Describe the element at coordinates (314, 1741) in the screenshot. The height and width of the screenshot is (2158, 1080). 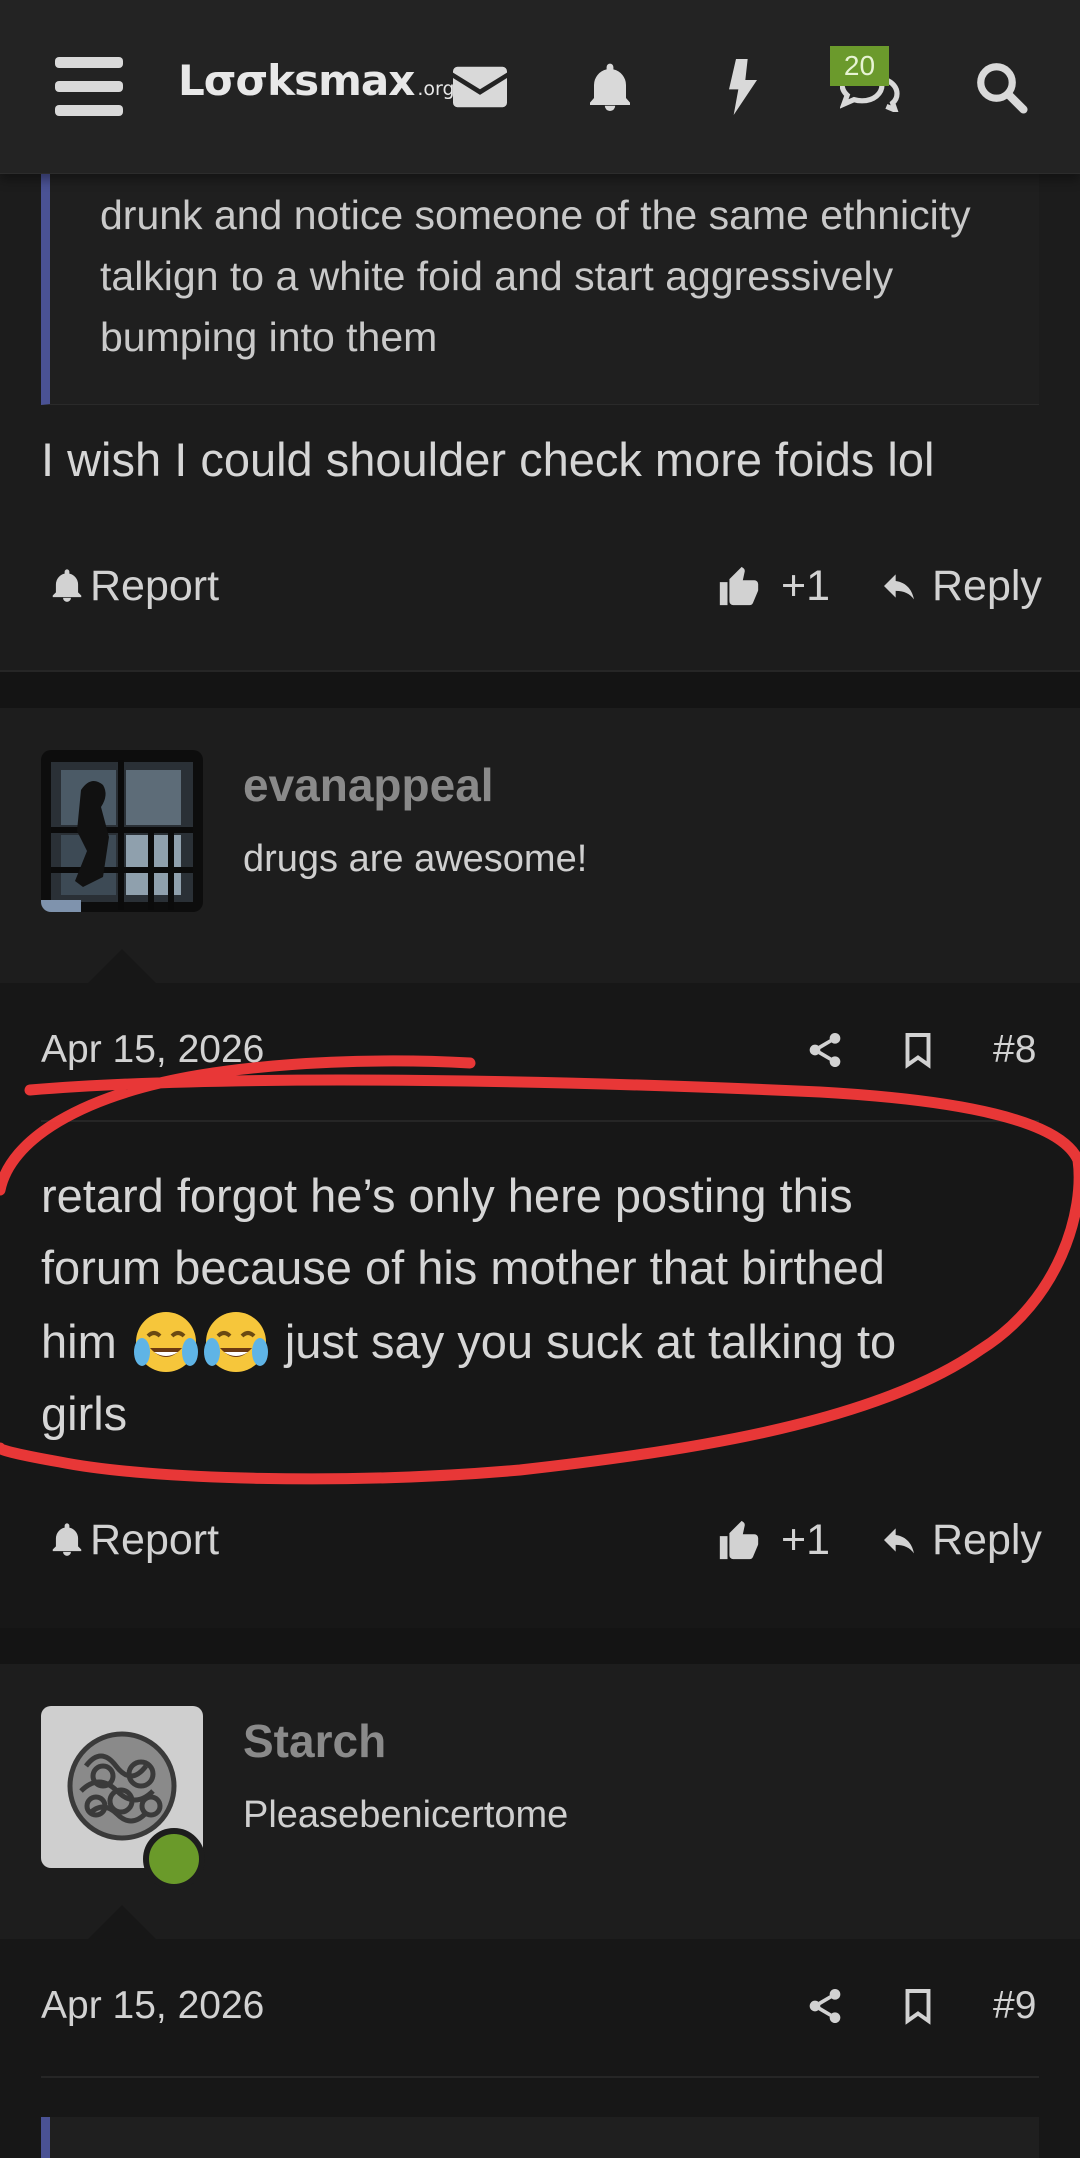
I see `username: Starch` at that location.